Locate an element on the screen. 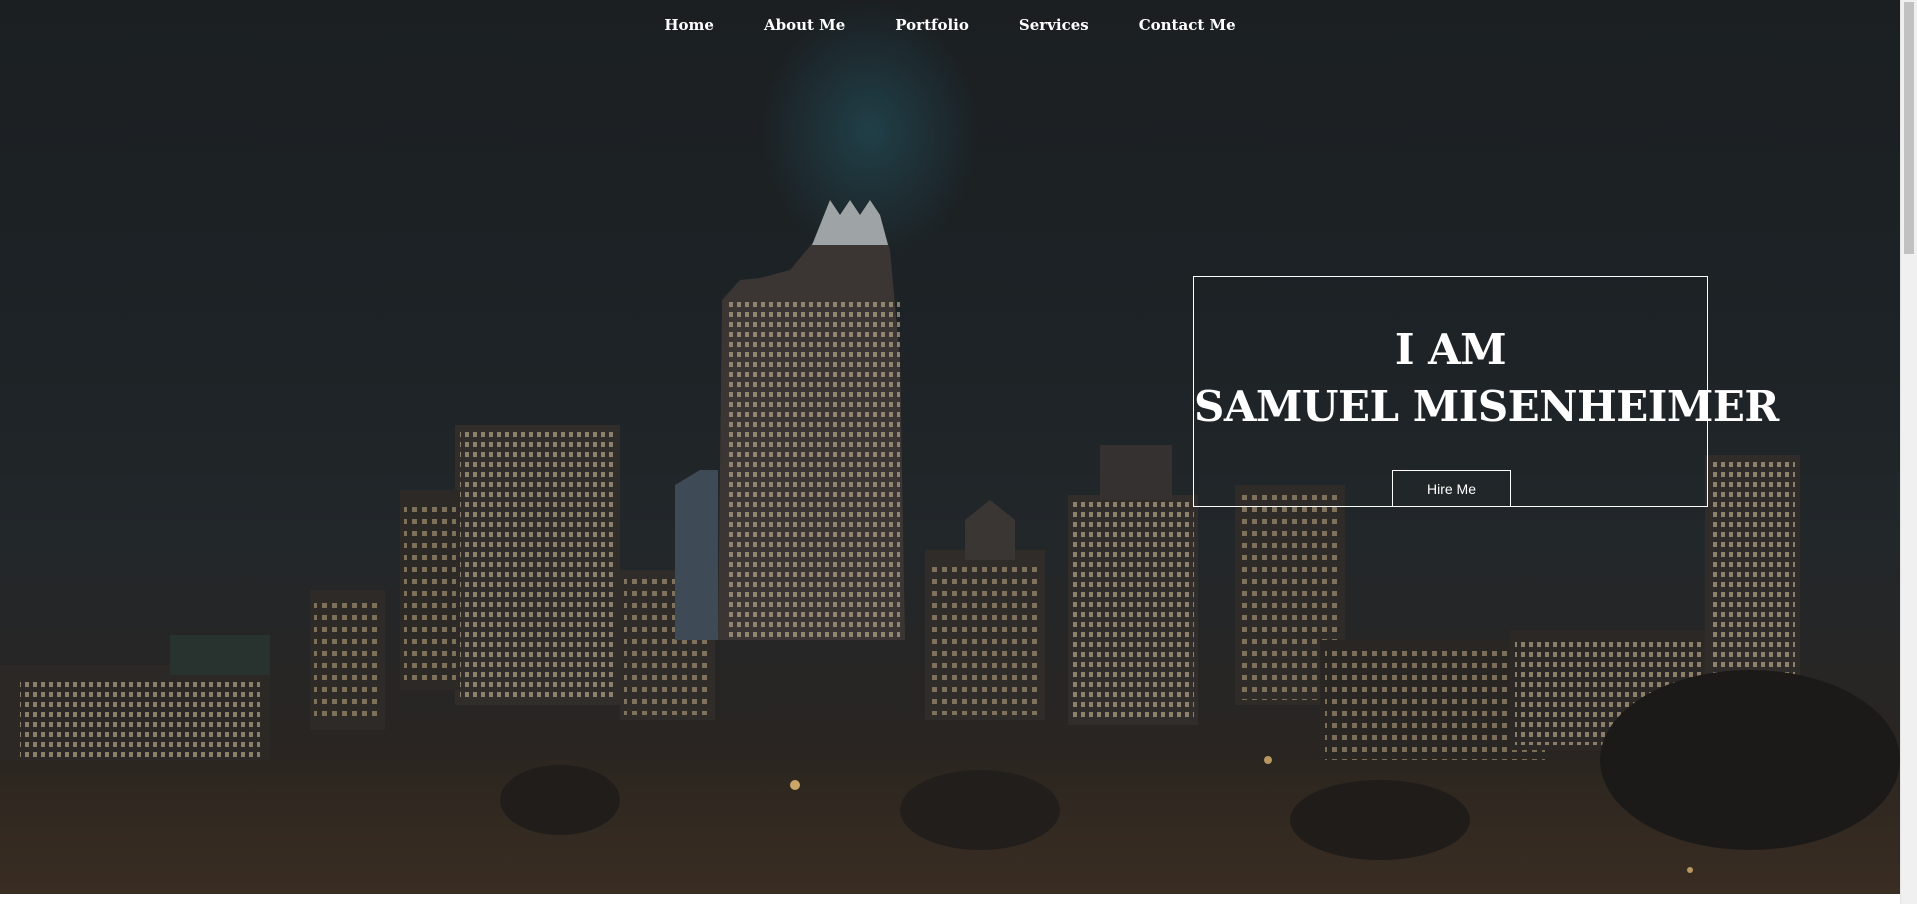 The width and height of the screenshot is (1917, 904). nav-portfolio: Portfolio is located at coordinates (932, 25).